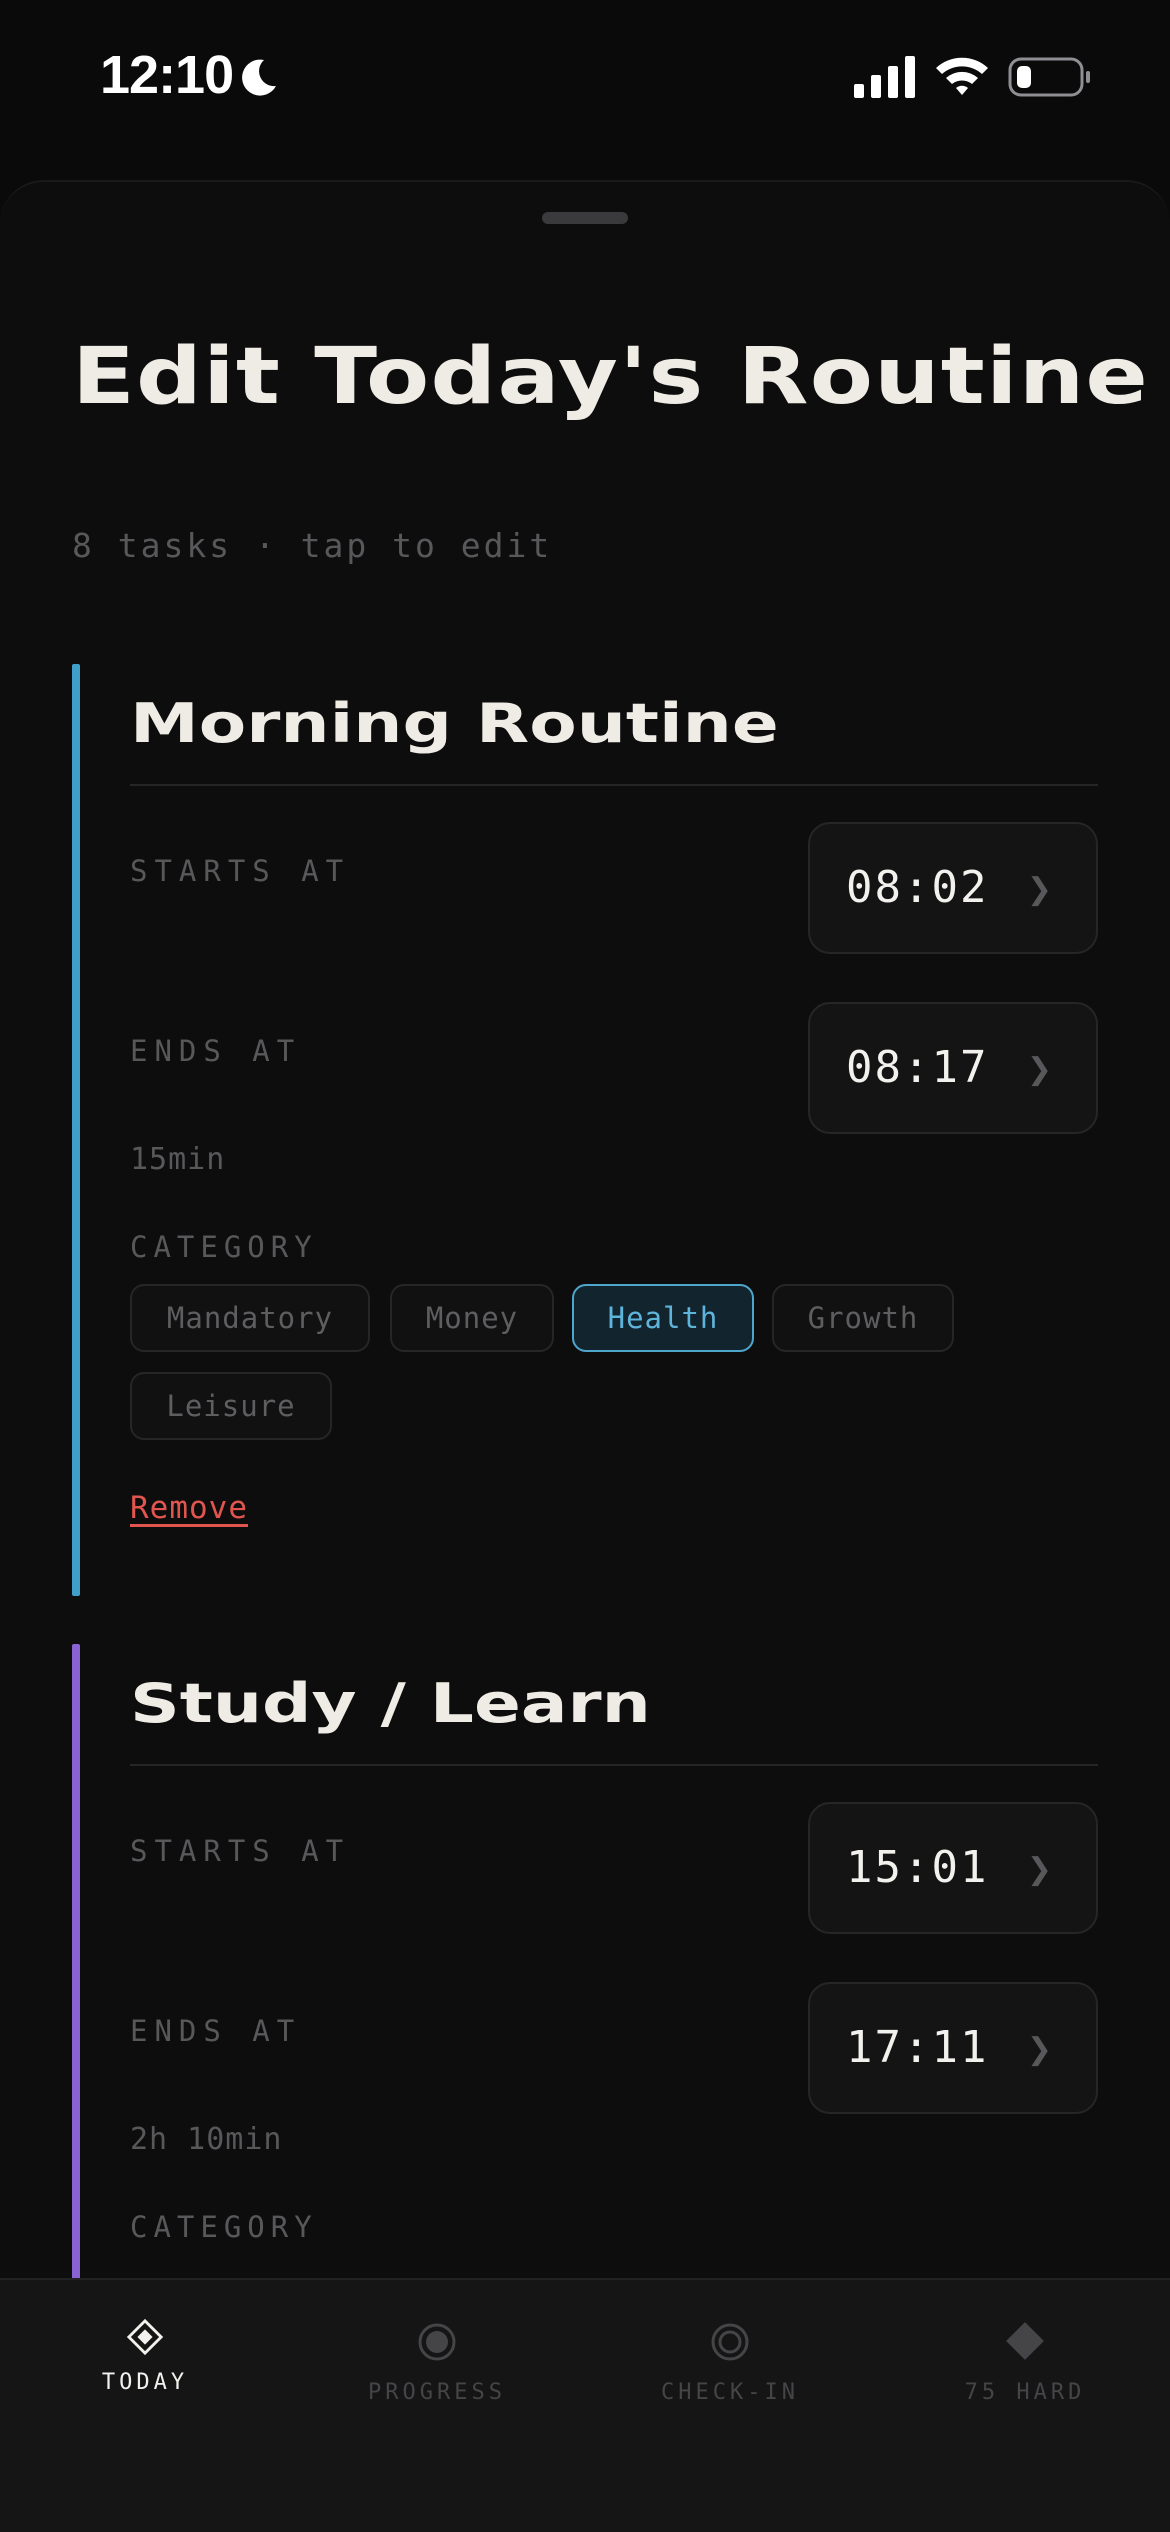 The width and height of the screenshot is (1170, 2532). Describe the element at coordinates (189, 1508) in the screenshot. I see `remove-task-link: Remove` at that location.